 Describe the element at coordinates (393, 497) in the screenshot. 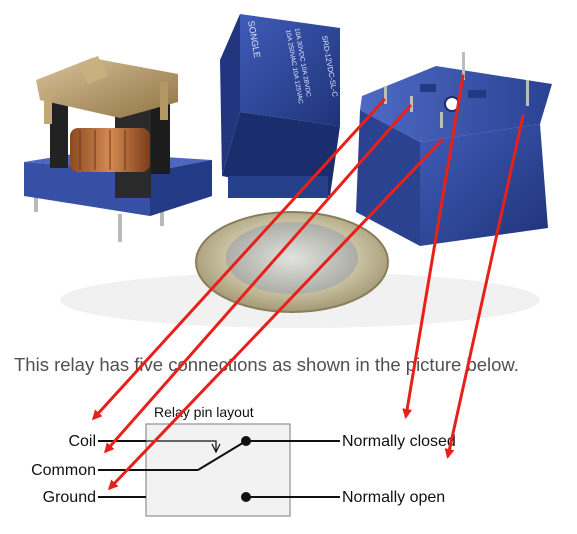

I see `label-normally-open: Normally open` at that location.